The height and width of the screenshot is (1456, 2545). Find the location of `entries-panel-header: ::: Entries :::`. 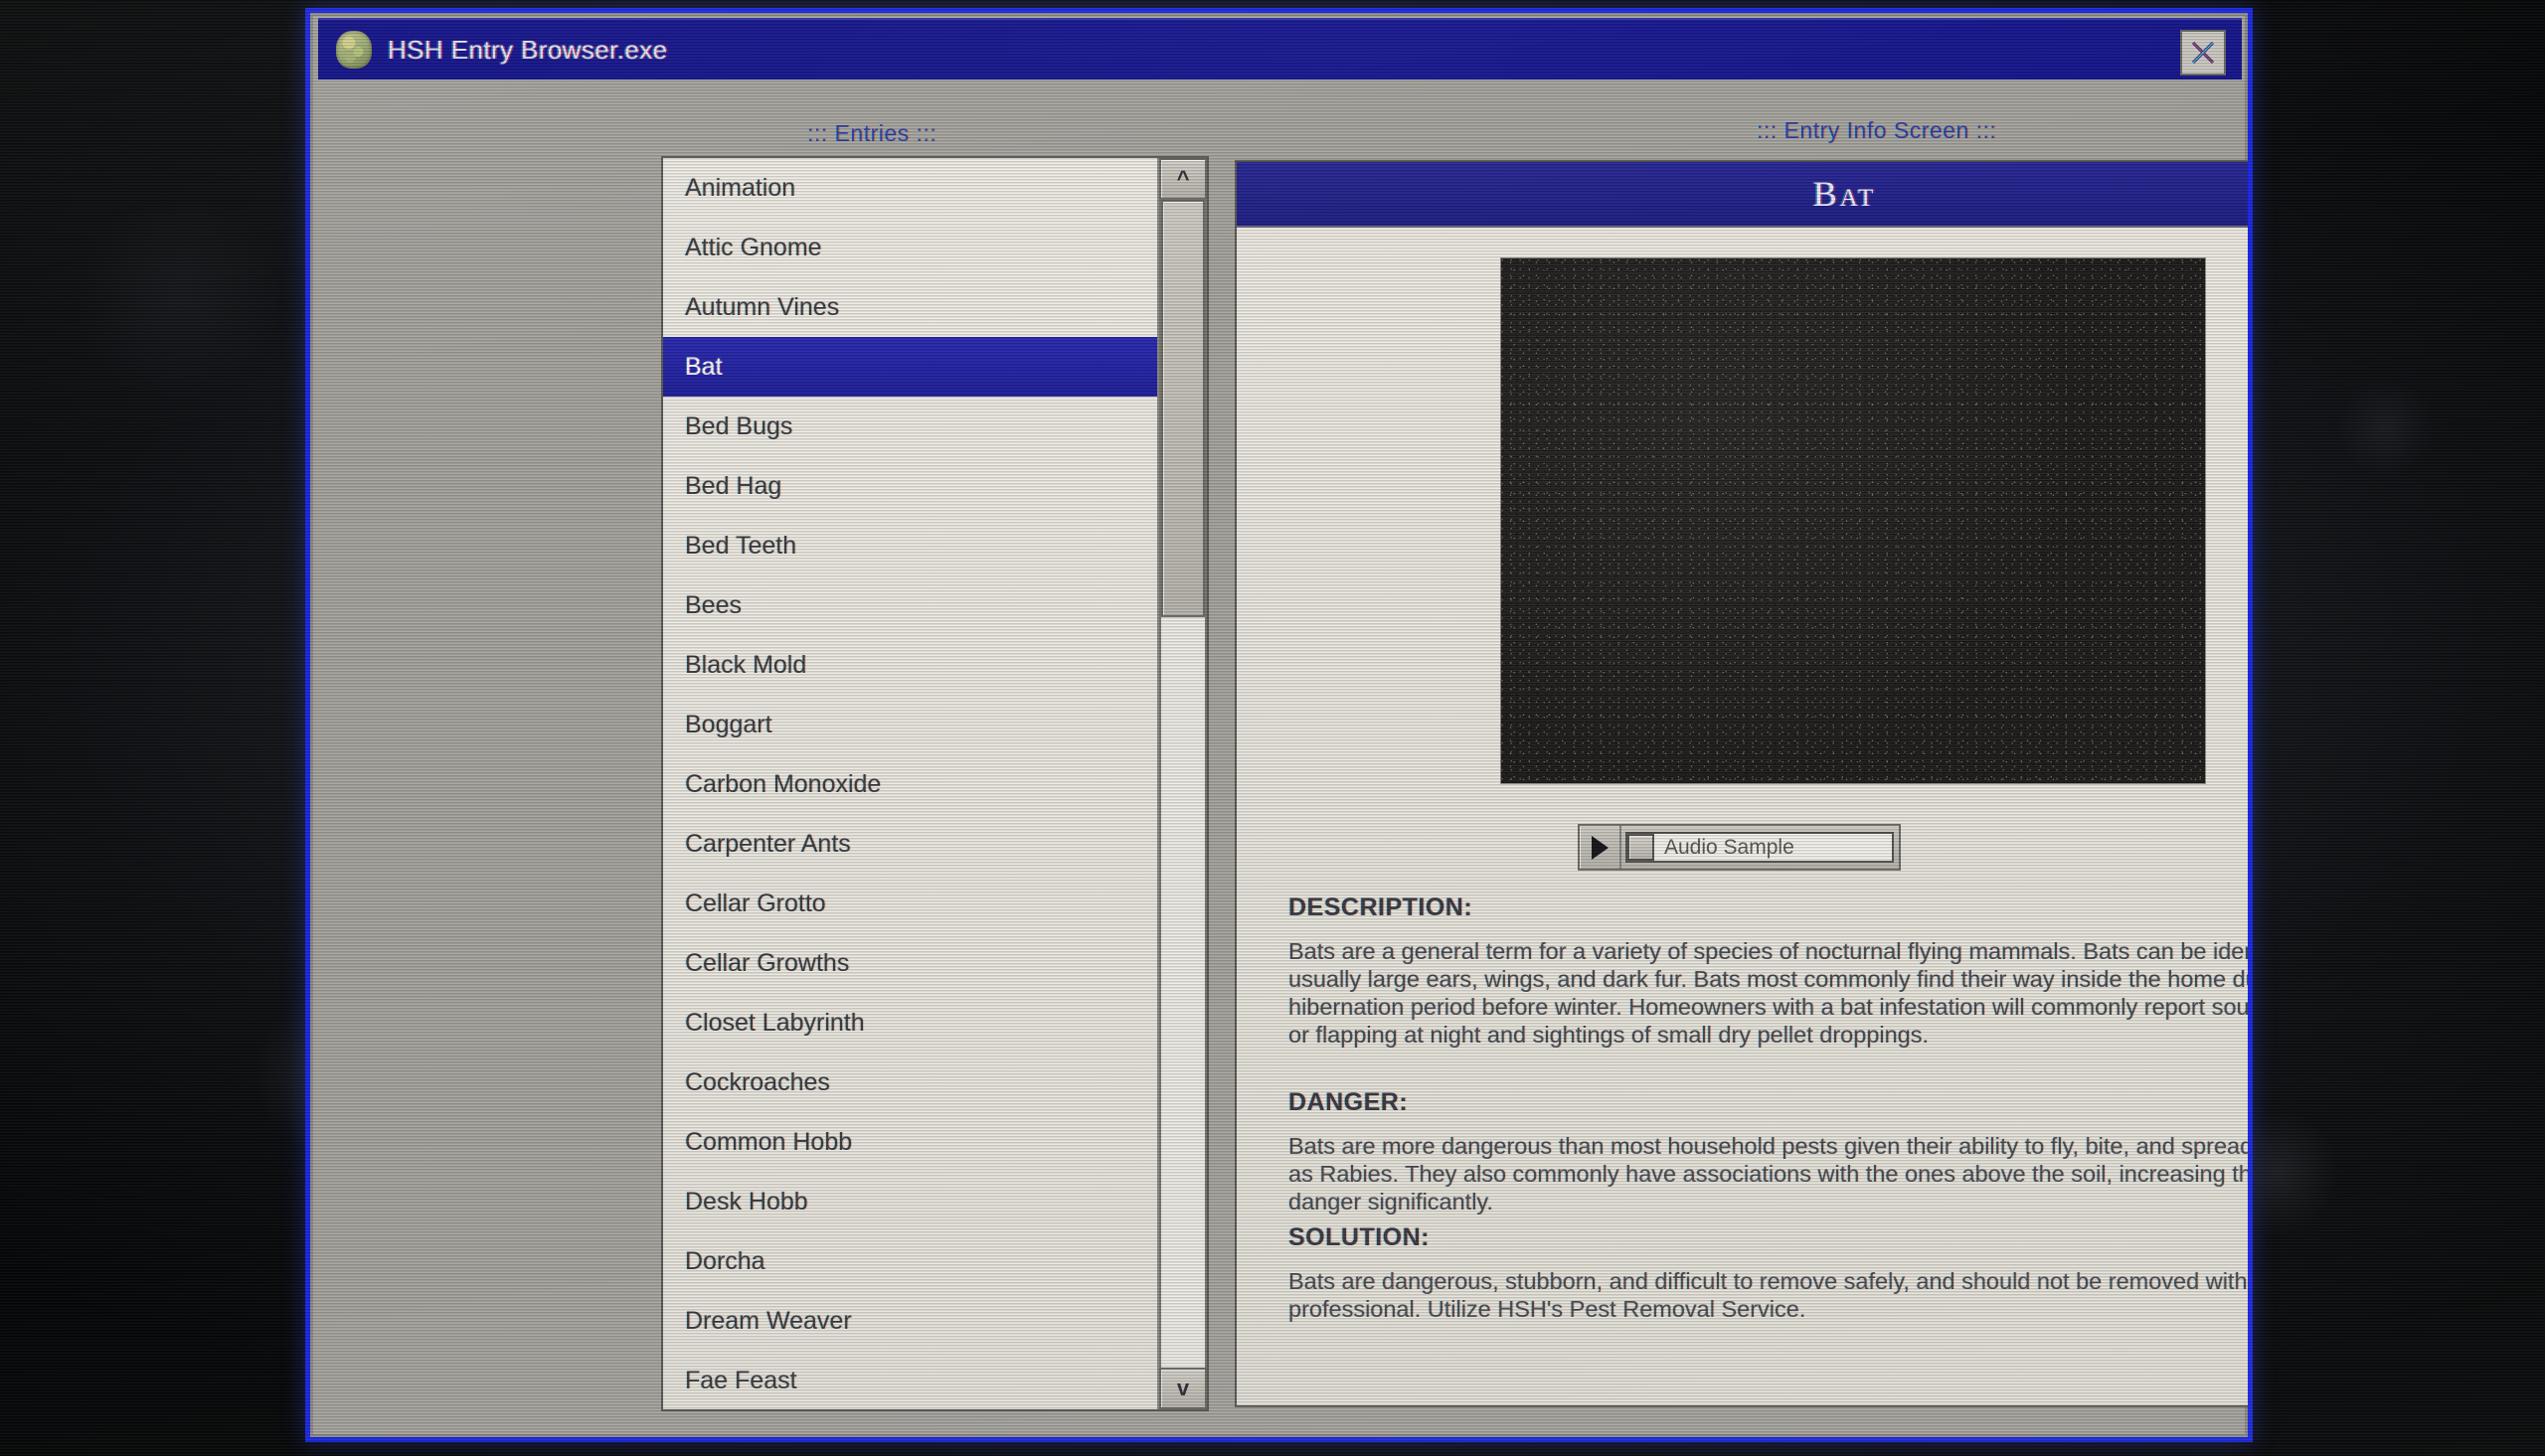

entries-panel-header: ::: Entries ::: is located at coordinates (872, 133).